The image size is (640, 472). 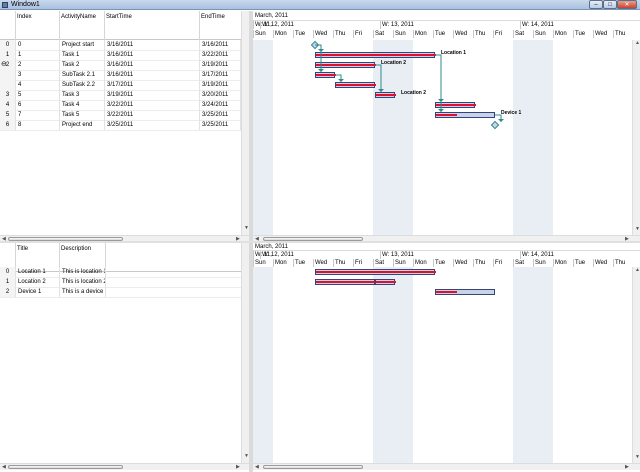 I want to click on table-row: 6 8 Project end 3/25/2011 3/25/2011, so click(x=120, y=125).